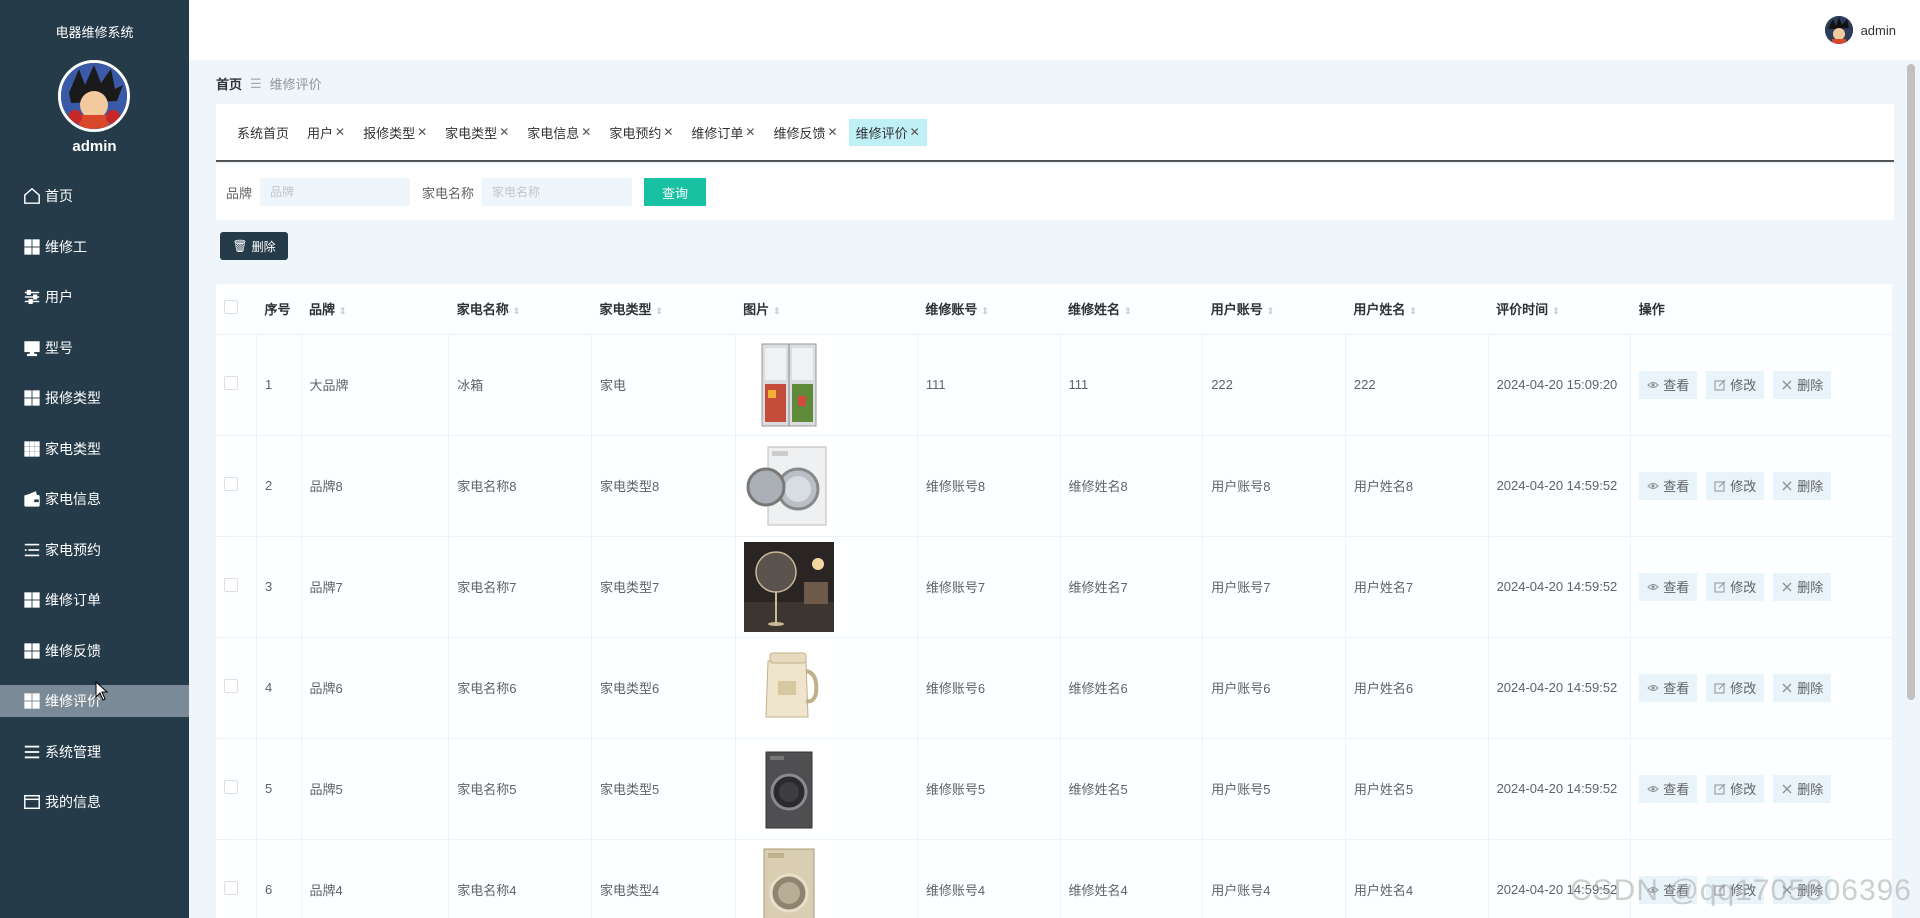 The height and width of the screenshot is (918, 1920). What do you see at coordinates (375, 878) in the screenshot?
I see `cell-brand: 品牌4` at bounding box center [375, 878].